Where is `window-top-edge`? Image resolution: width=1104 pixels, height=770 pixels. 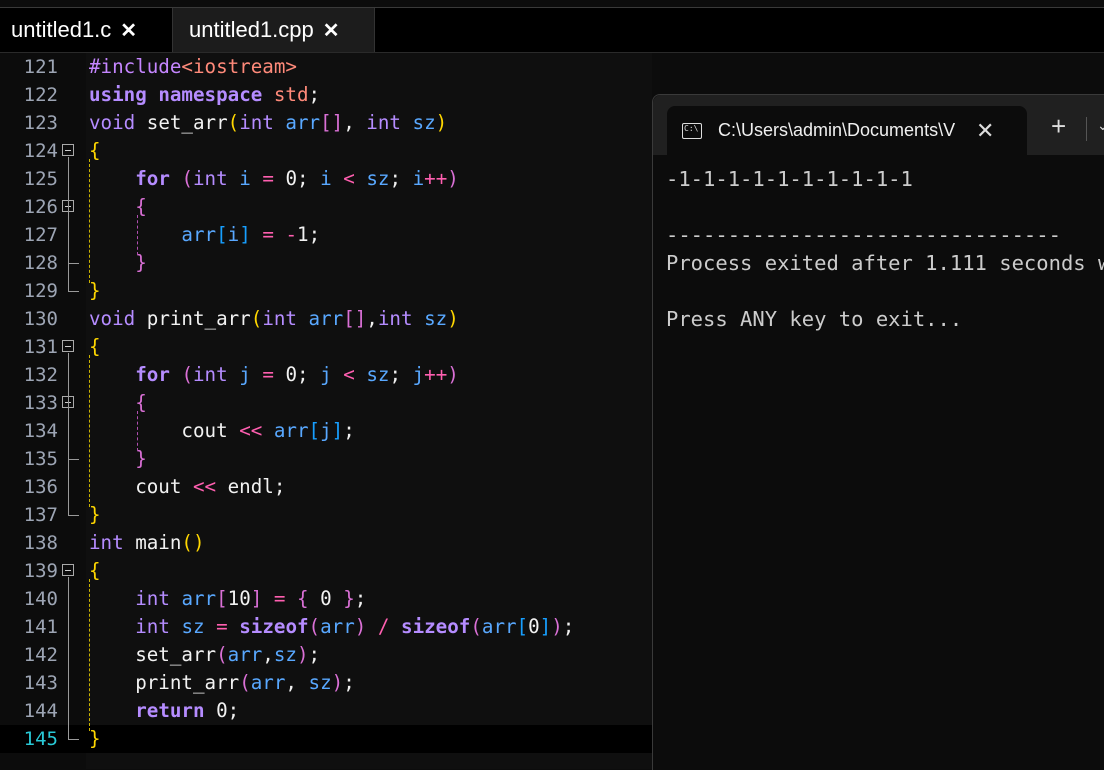 window-top-edge is located at coordinates (552, 4).